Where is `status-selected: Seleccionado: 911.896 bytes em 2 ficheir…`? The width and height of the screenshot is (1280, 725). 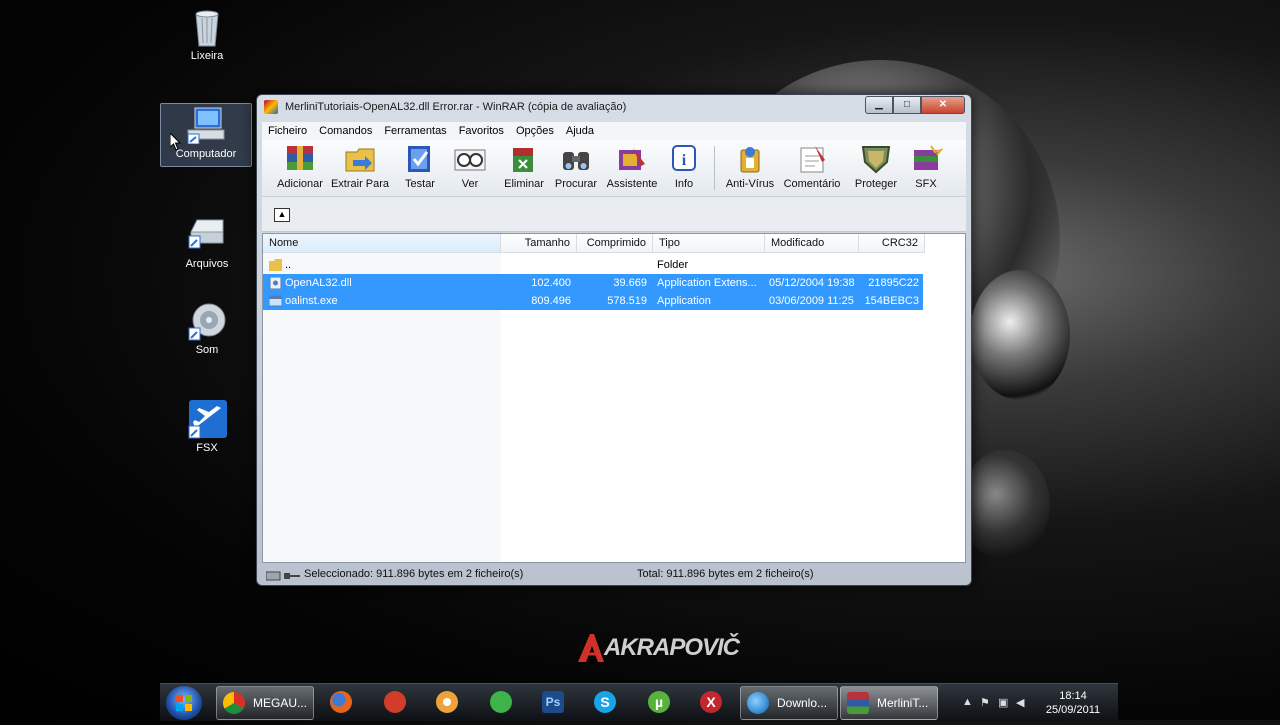 status-selected: Seleccionado: 911.896 bytes em 2 ficheir… is located at coordinates (414, 574).